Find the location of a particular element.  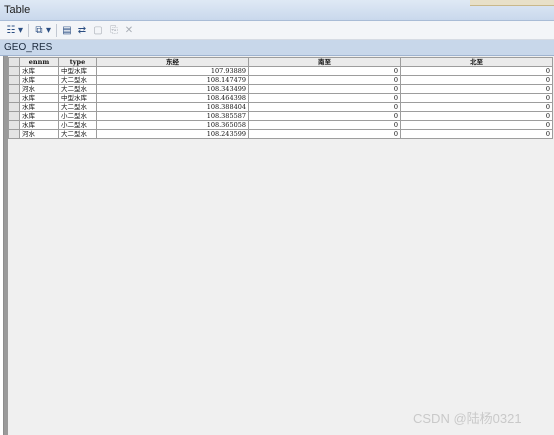

cell-east-longitude: 108.343499 is located at coordinates (172, 89).